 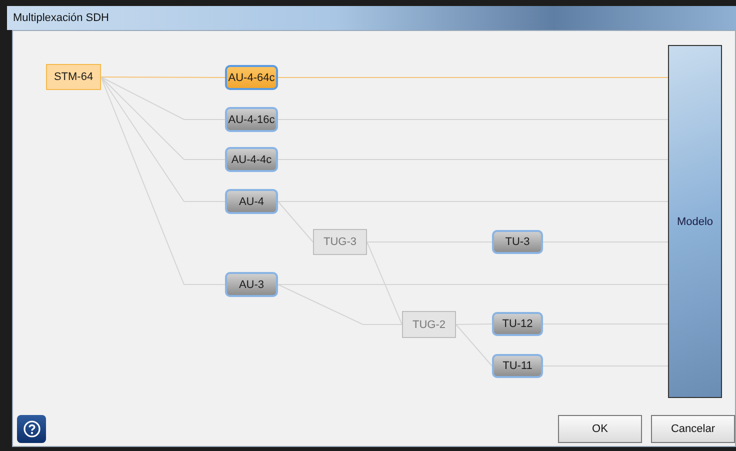 I want to click on help-icon, so click(x=31, y=429).